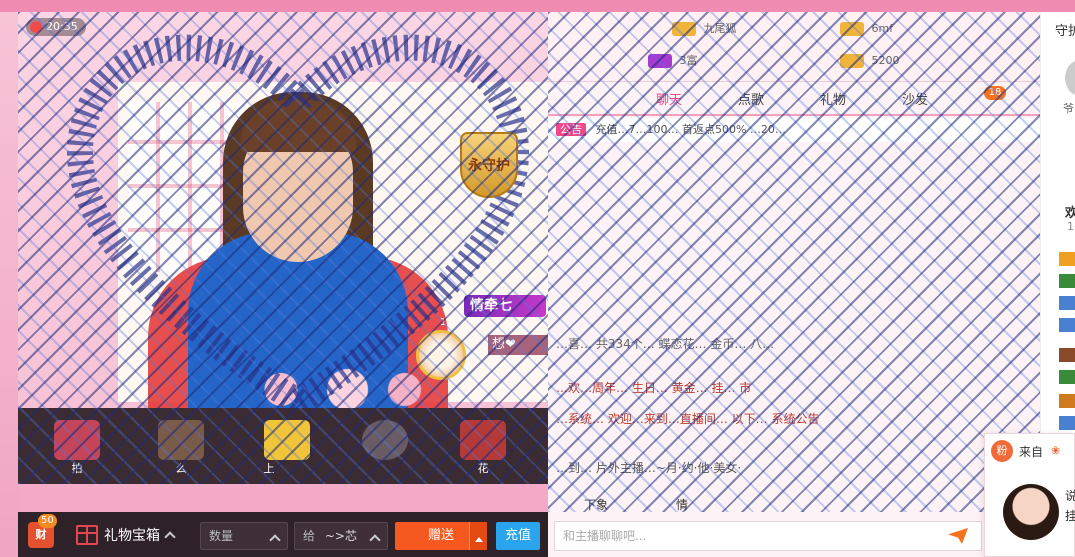  Describe the element at coordinates (87, 535) in the screenshot. I see `gift-icon` at that location.